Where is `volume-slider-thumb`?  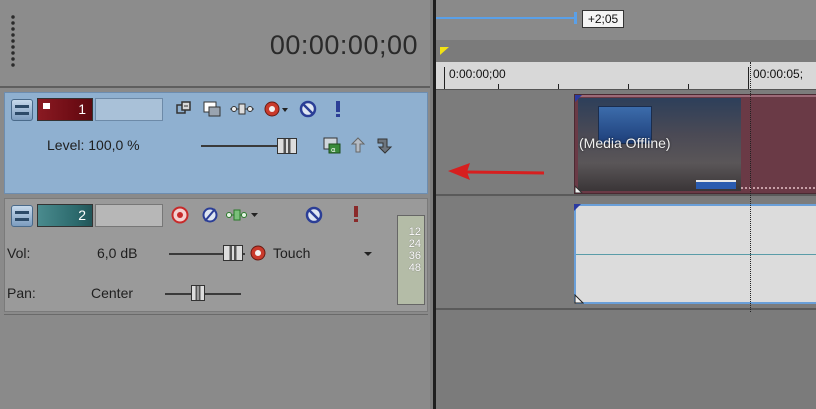 volume-slider-thumb is located at coordinates (233, 253).